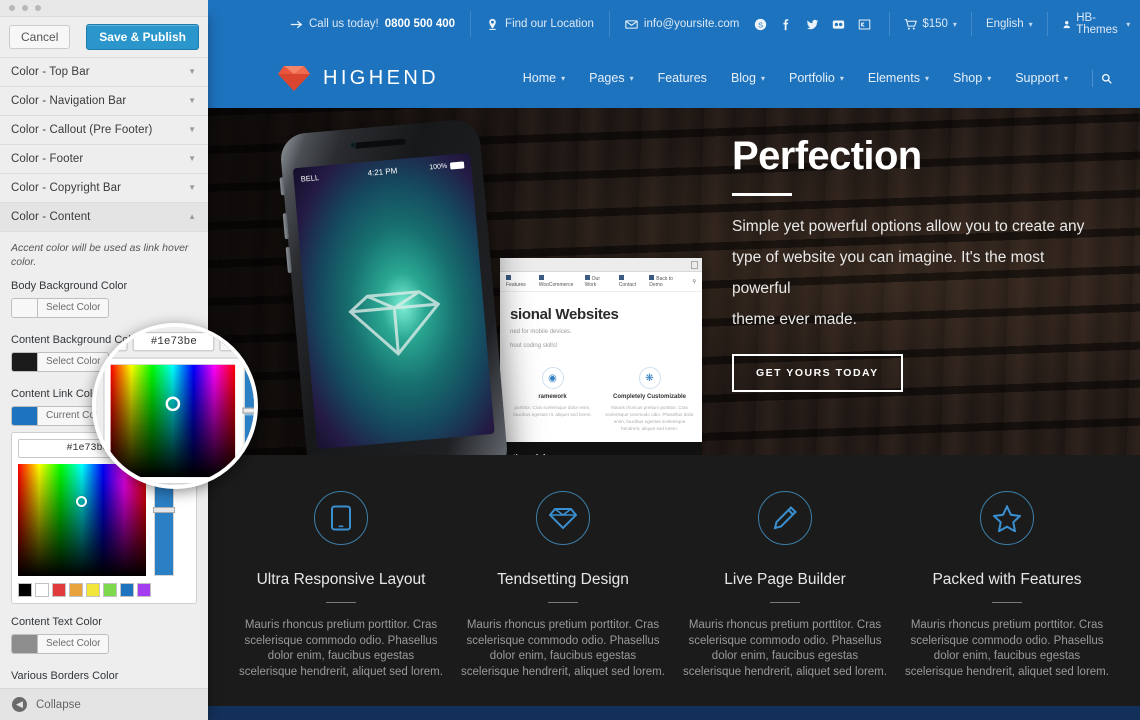 This screenshot has width=1140, height=720. Describe the element at coordinates (838, 24) in the screenshot. I see `flickr-icon` at that location.